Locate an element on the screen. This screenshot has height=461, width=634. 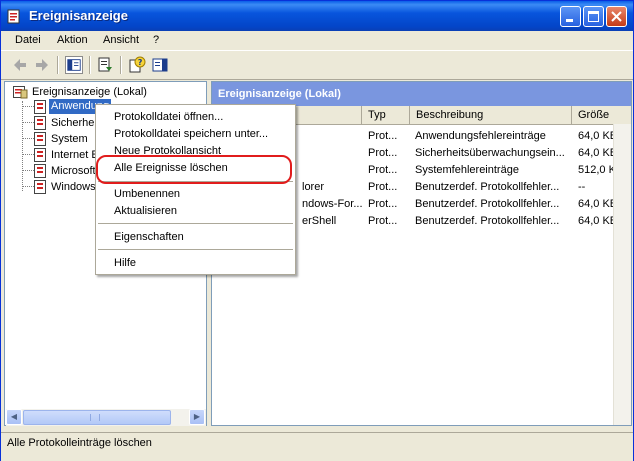
detail-header: Ereignisanzeige (Lokal) is located at coordinates (421, 94).